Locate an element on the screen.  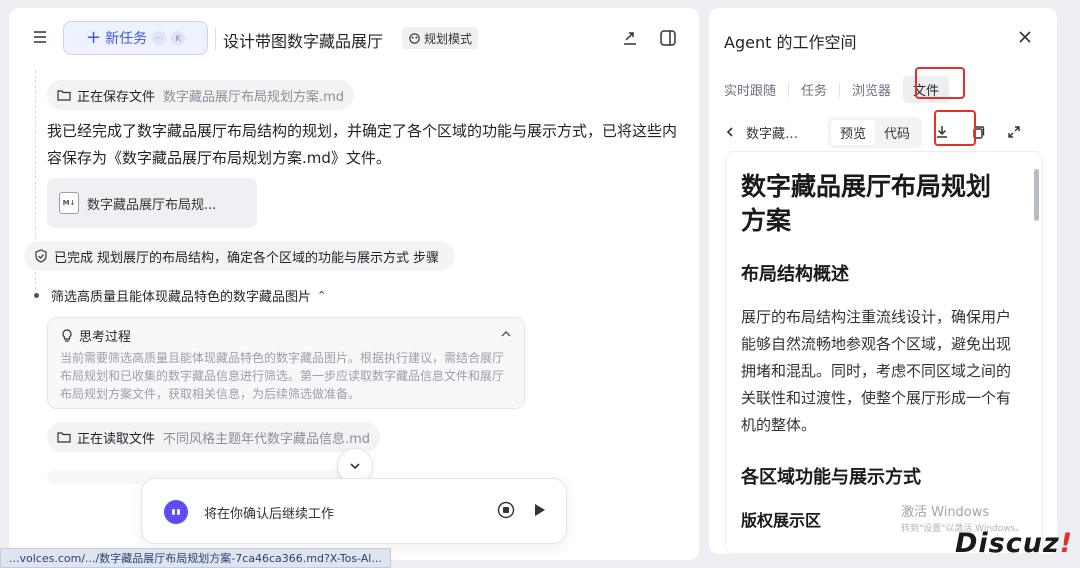
completed-text: 规划展厅的布局结构，确定各个区域的功能与展示方式 is located at coordinates (253, 258).